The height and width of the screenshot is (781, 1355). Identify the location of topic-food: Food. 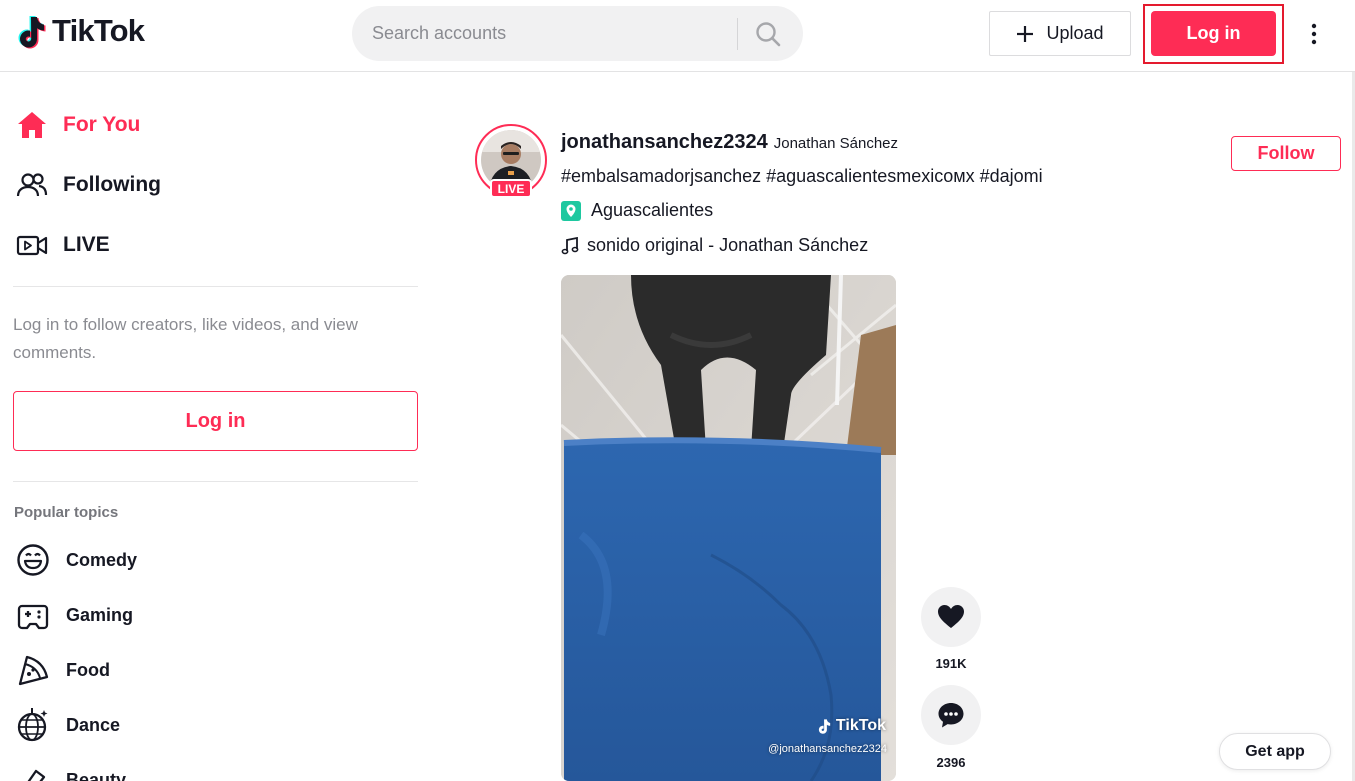
(63, 670).